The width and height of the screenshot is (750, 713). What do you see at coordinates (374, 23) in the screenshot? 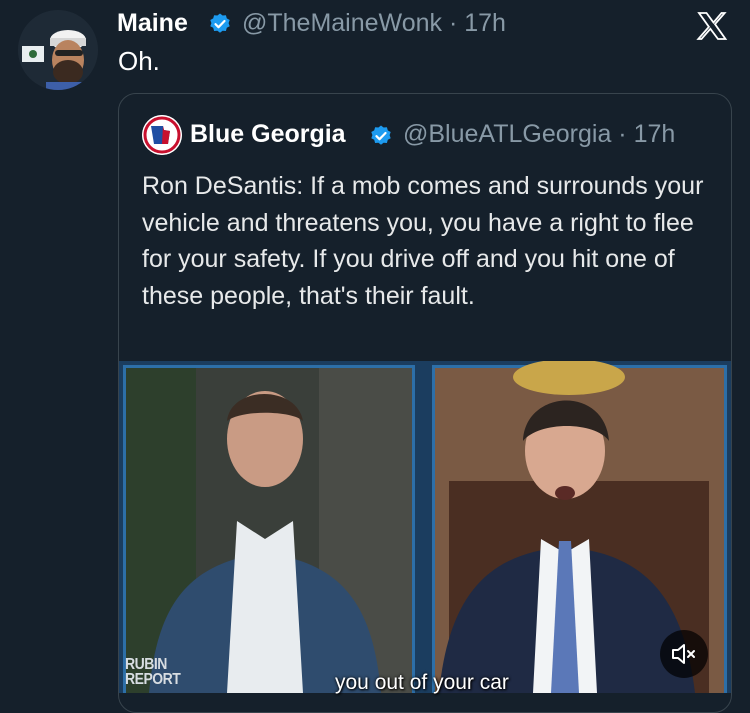
I see `author-handle-time: @TheMaineWonk · 17h` at bounding box center [374, 23].